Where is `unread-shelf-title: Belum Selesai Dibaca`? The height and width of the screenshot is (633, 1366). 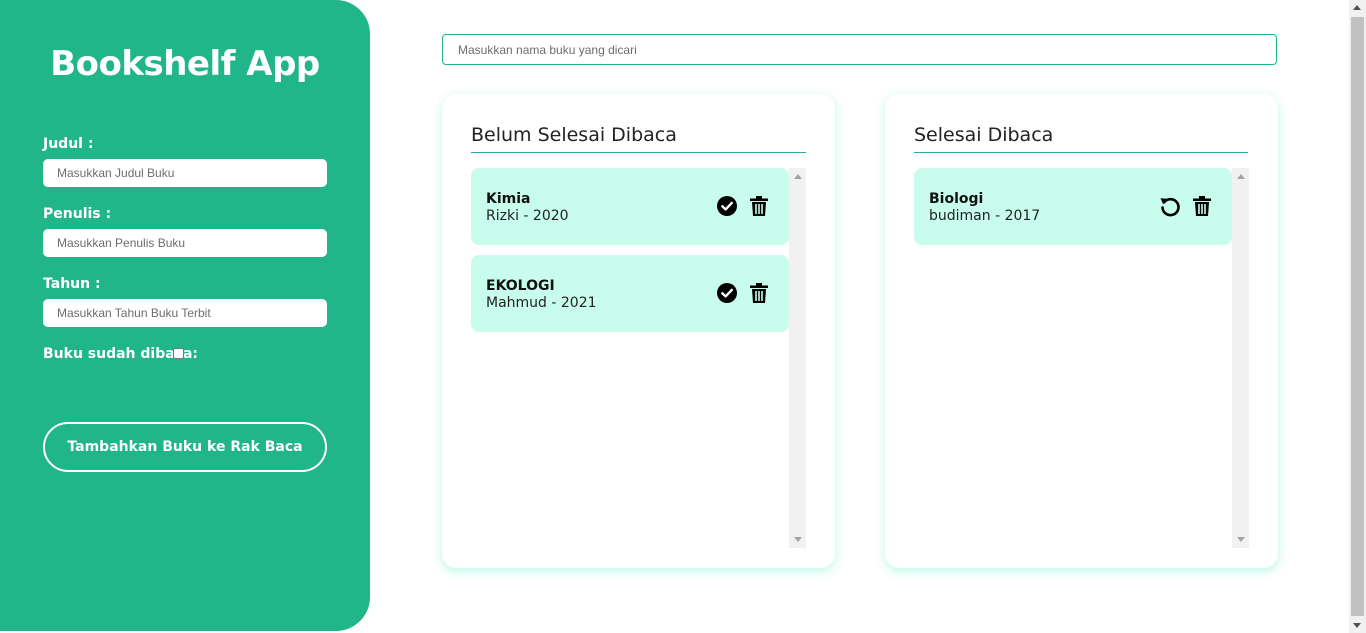
unread-shelf-title: Belum Selesai Dibaca is located at coordinates (574, 135).